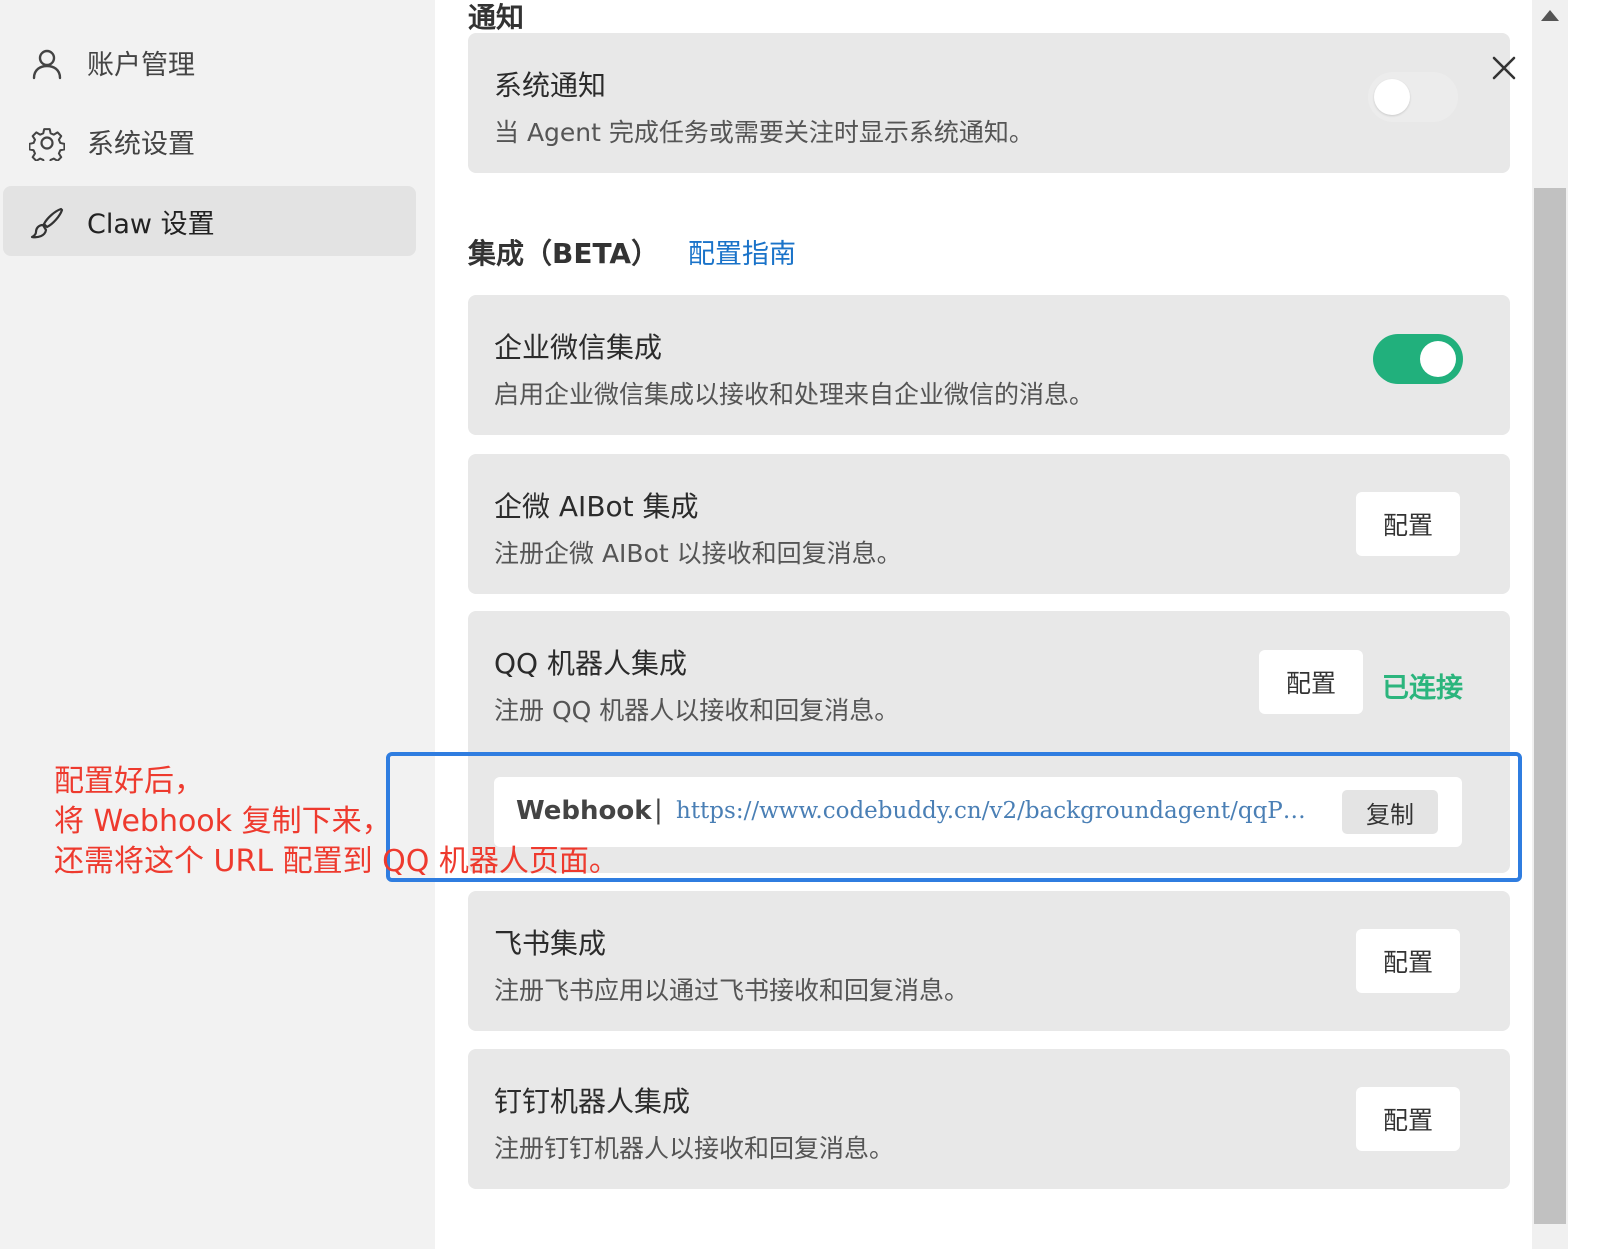 Image resolution: width=1603 pixels, height=1249 pixels. Describe the element at coordinates (141, 144) in the screenshot. I see `sidebar-item-label: 系统设置` at that location.